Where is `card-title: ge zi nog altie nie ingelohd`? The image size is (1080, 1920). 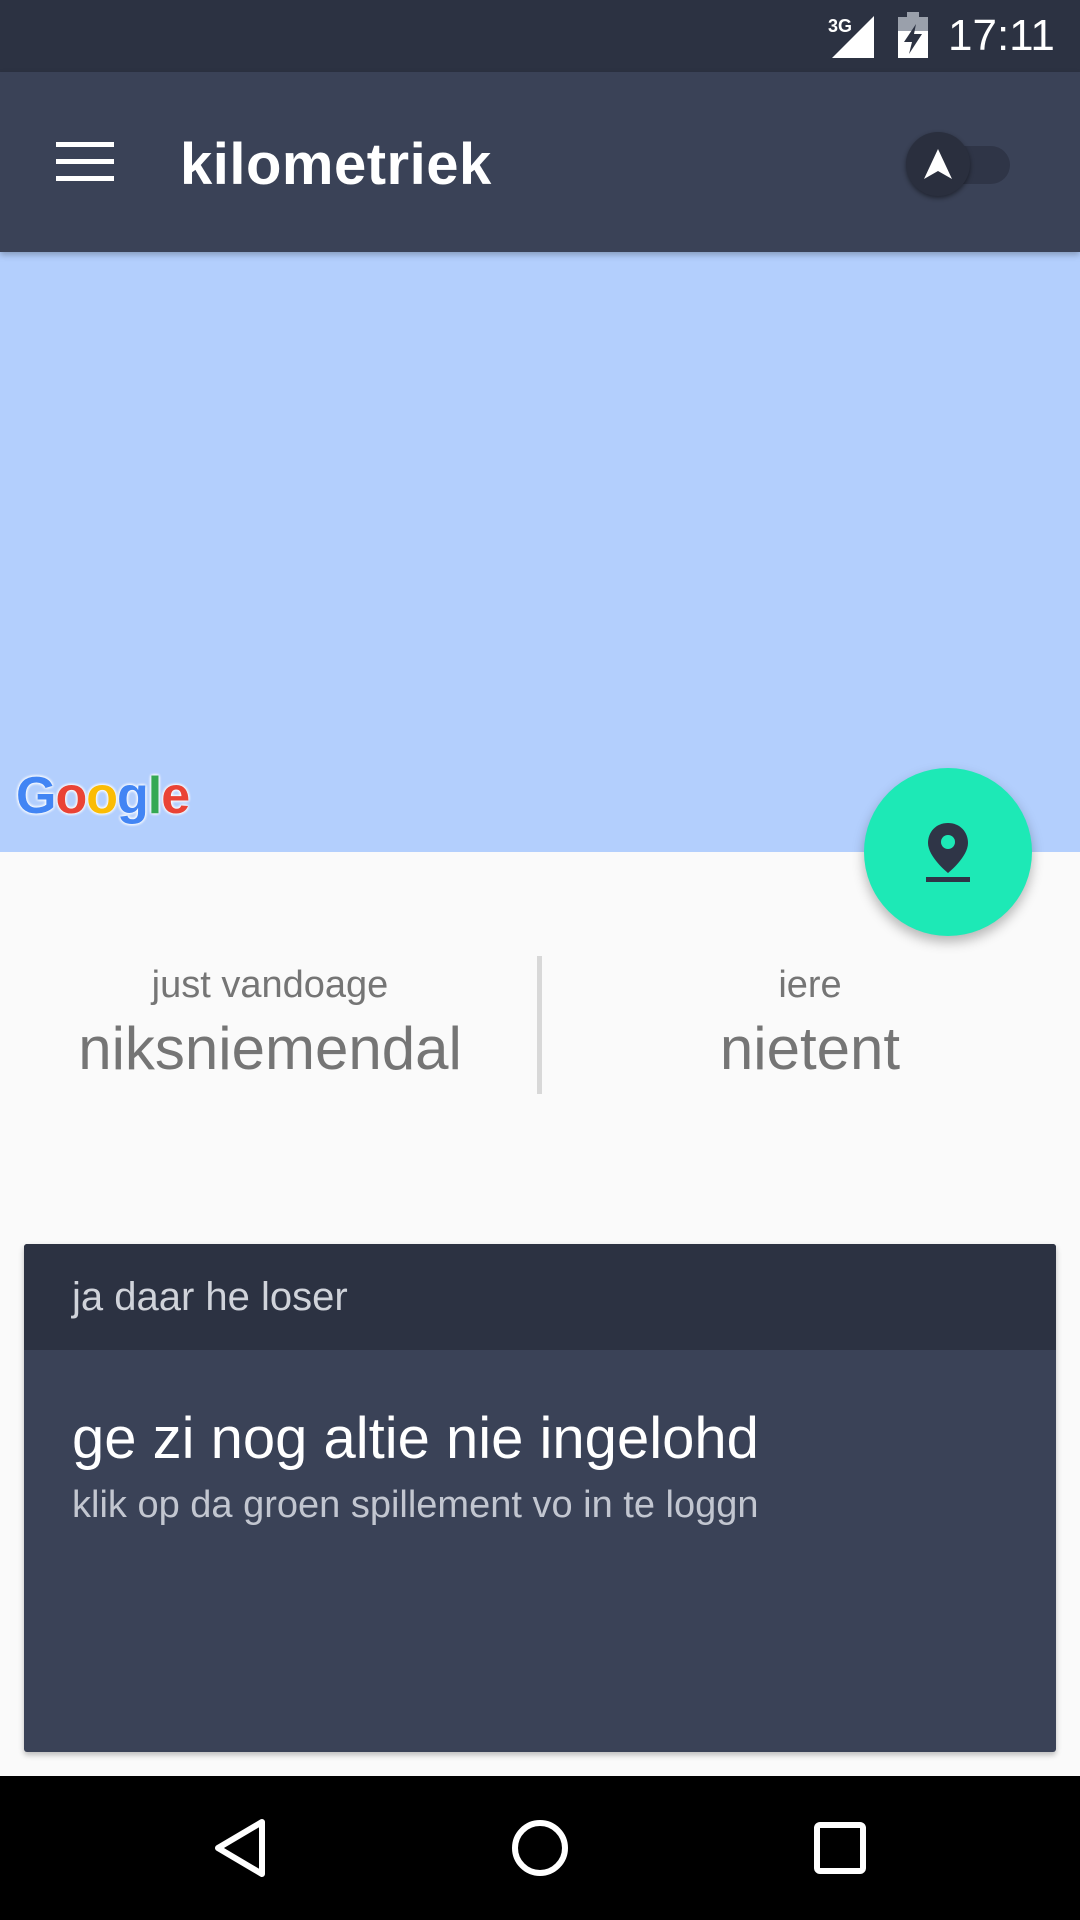
card-title: ge zi nog altie nie ingelohd is located at coordinates (415, 1438).